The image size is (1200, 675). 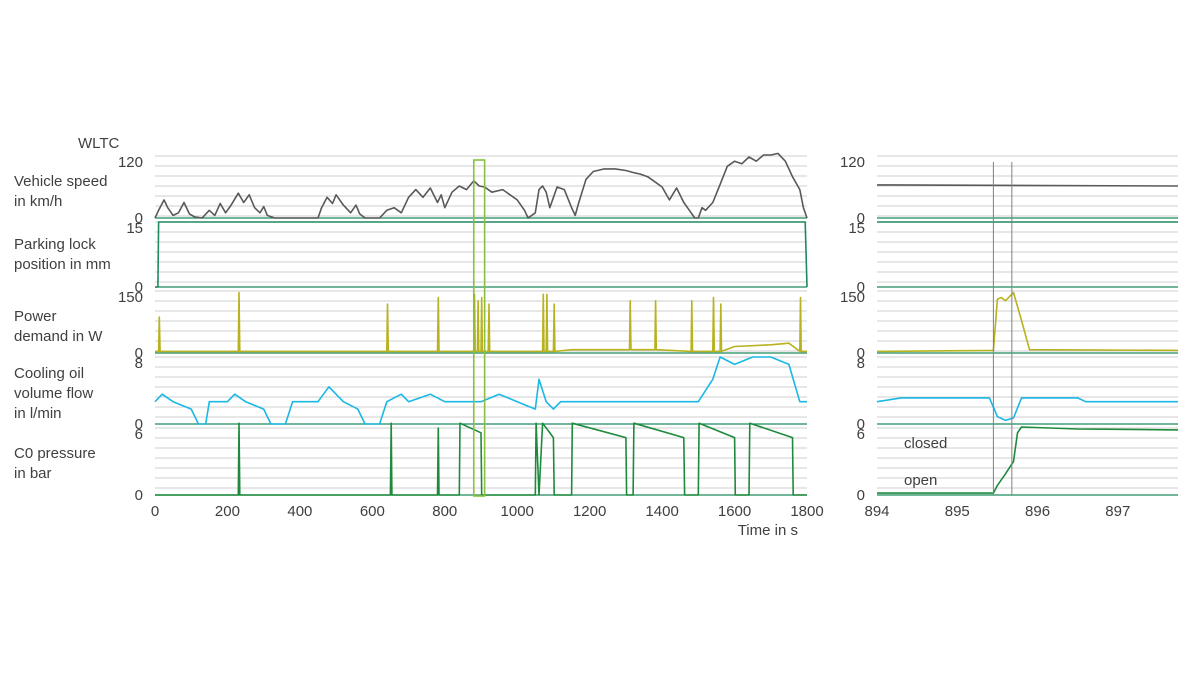 I want to click on x-tick-label: 600, so click(x=372, y=511).